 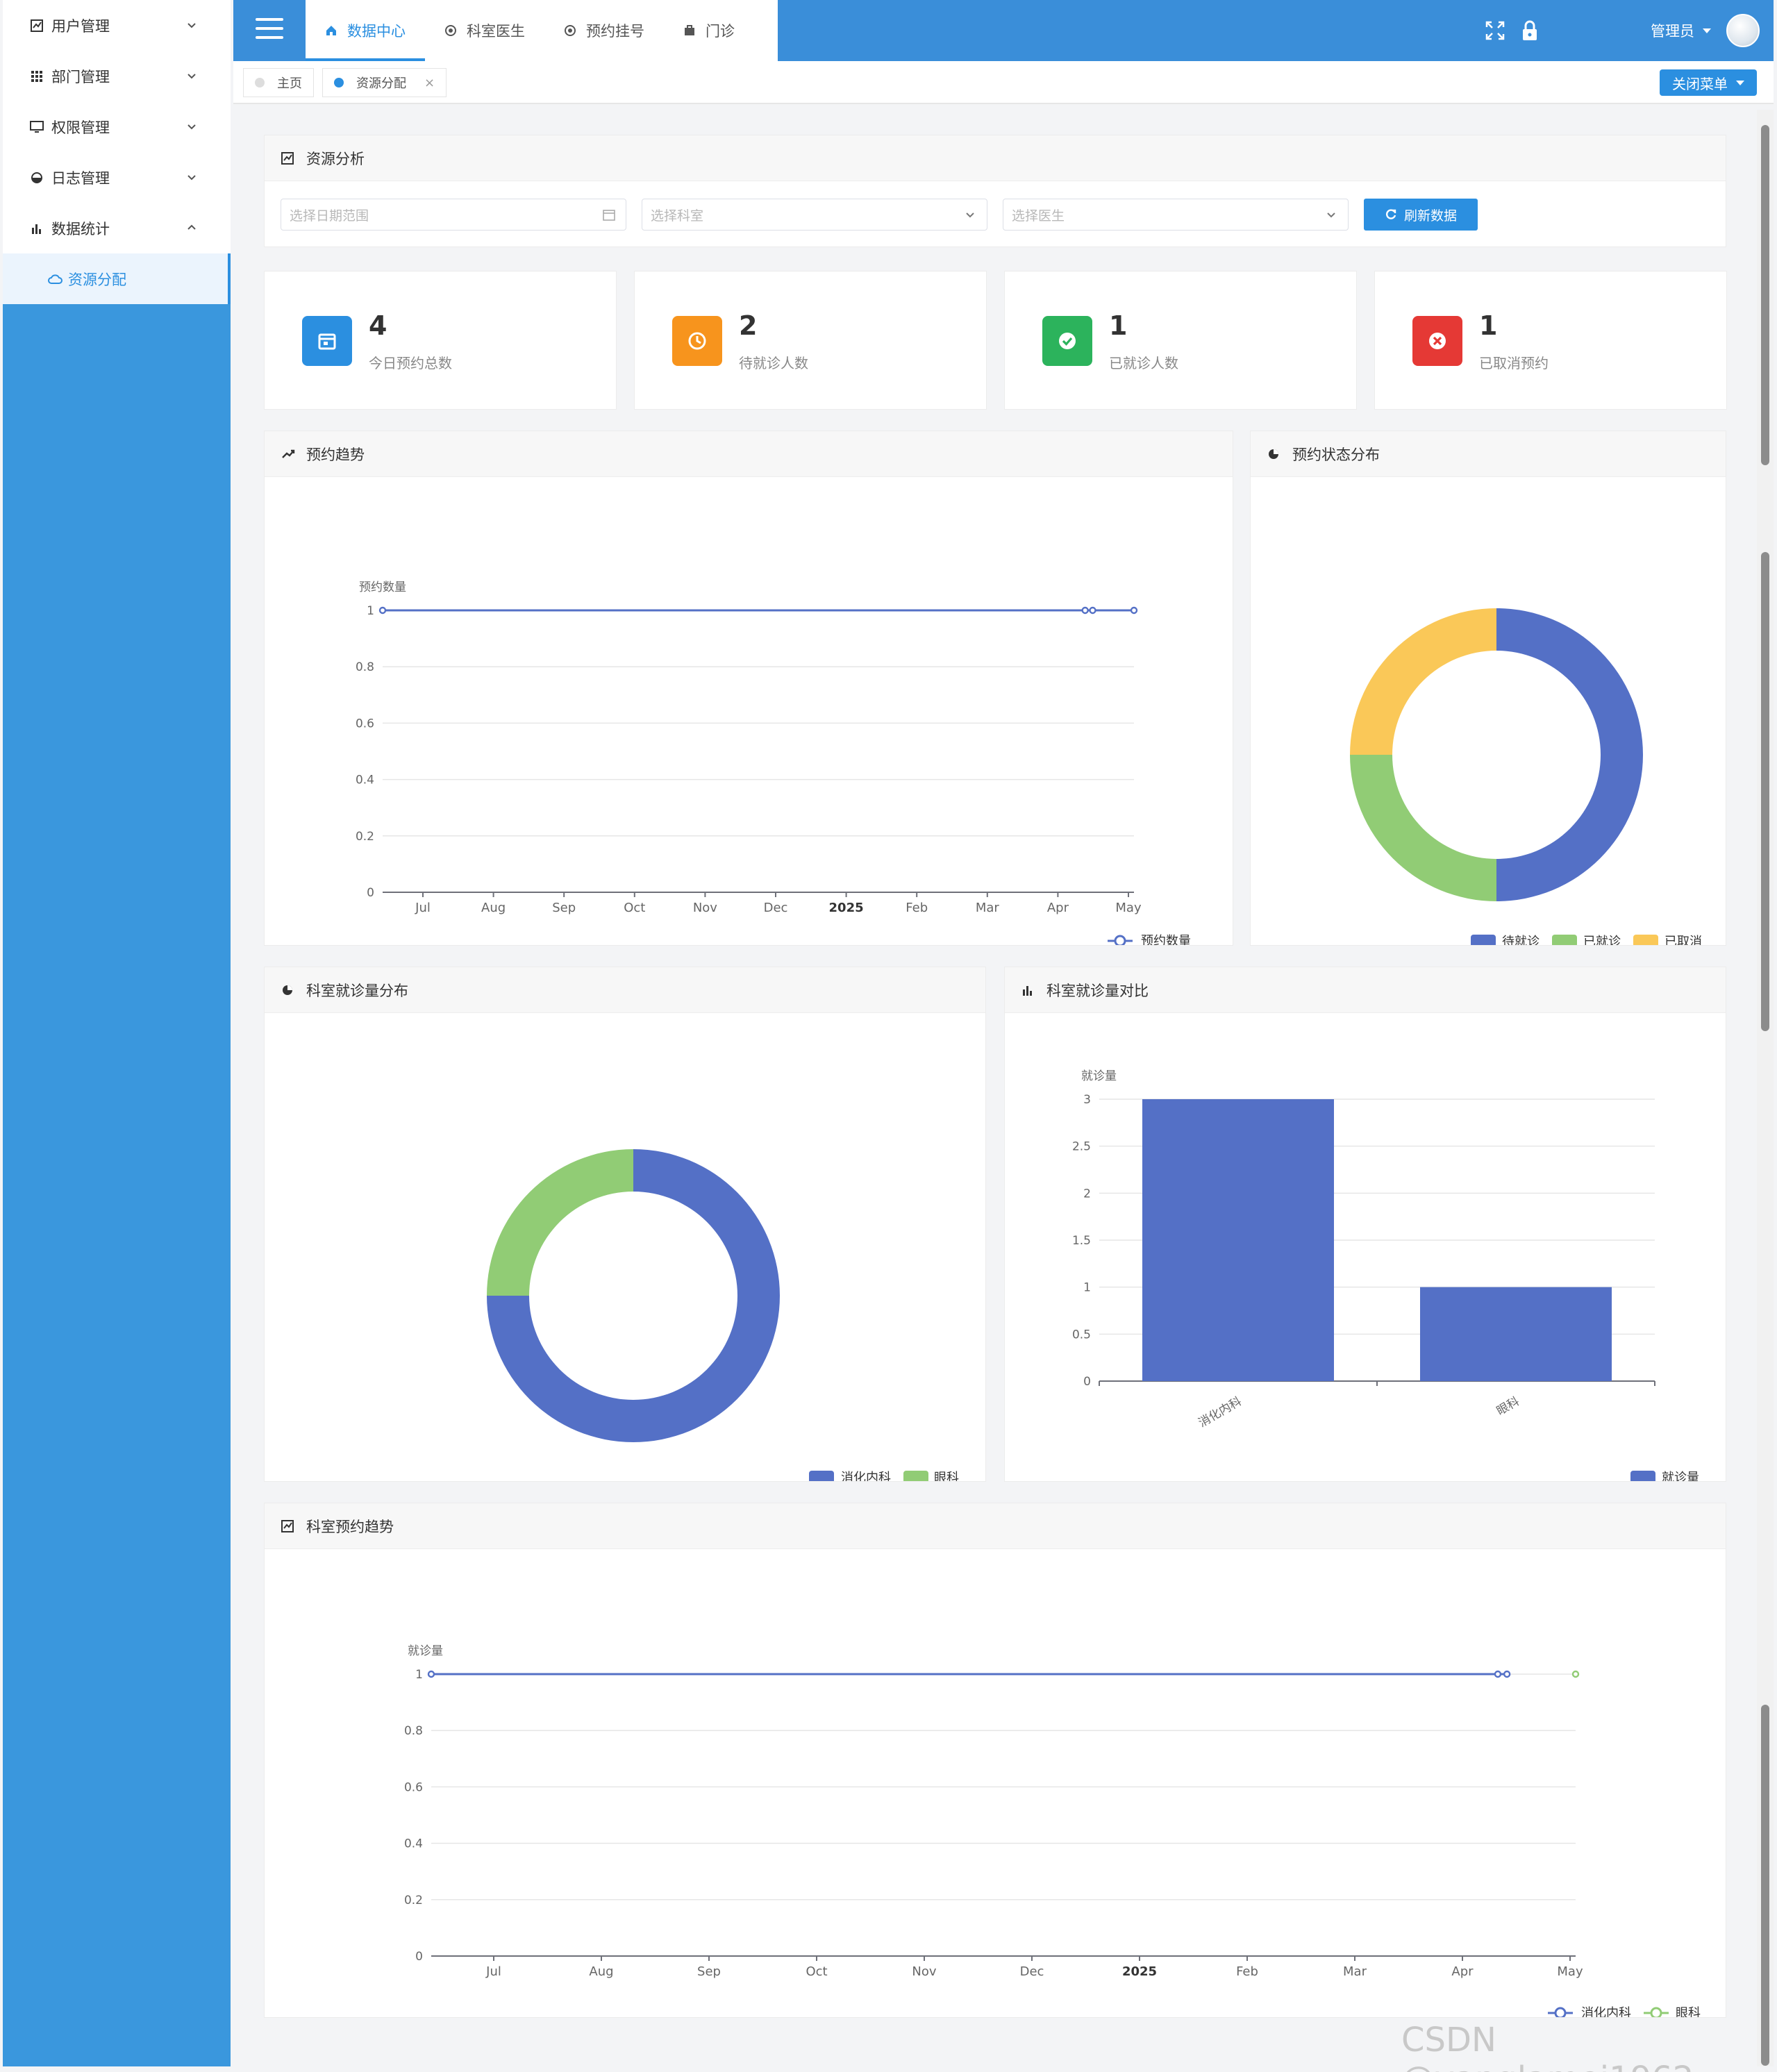 I want to click on tags-bar: 主页 资源分配 × 关闭菜单, so click(x=1004, y=82).